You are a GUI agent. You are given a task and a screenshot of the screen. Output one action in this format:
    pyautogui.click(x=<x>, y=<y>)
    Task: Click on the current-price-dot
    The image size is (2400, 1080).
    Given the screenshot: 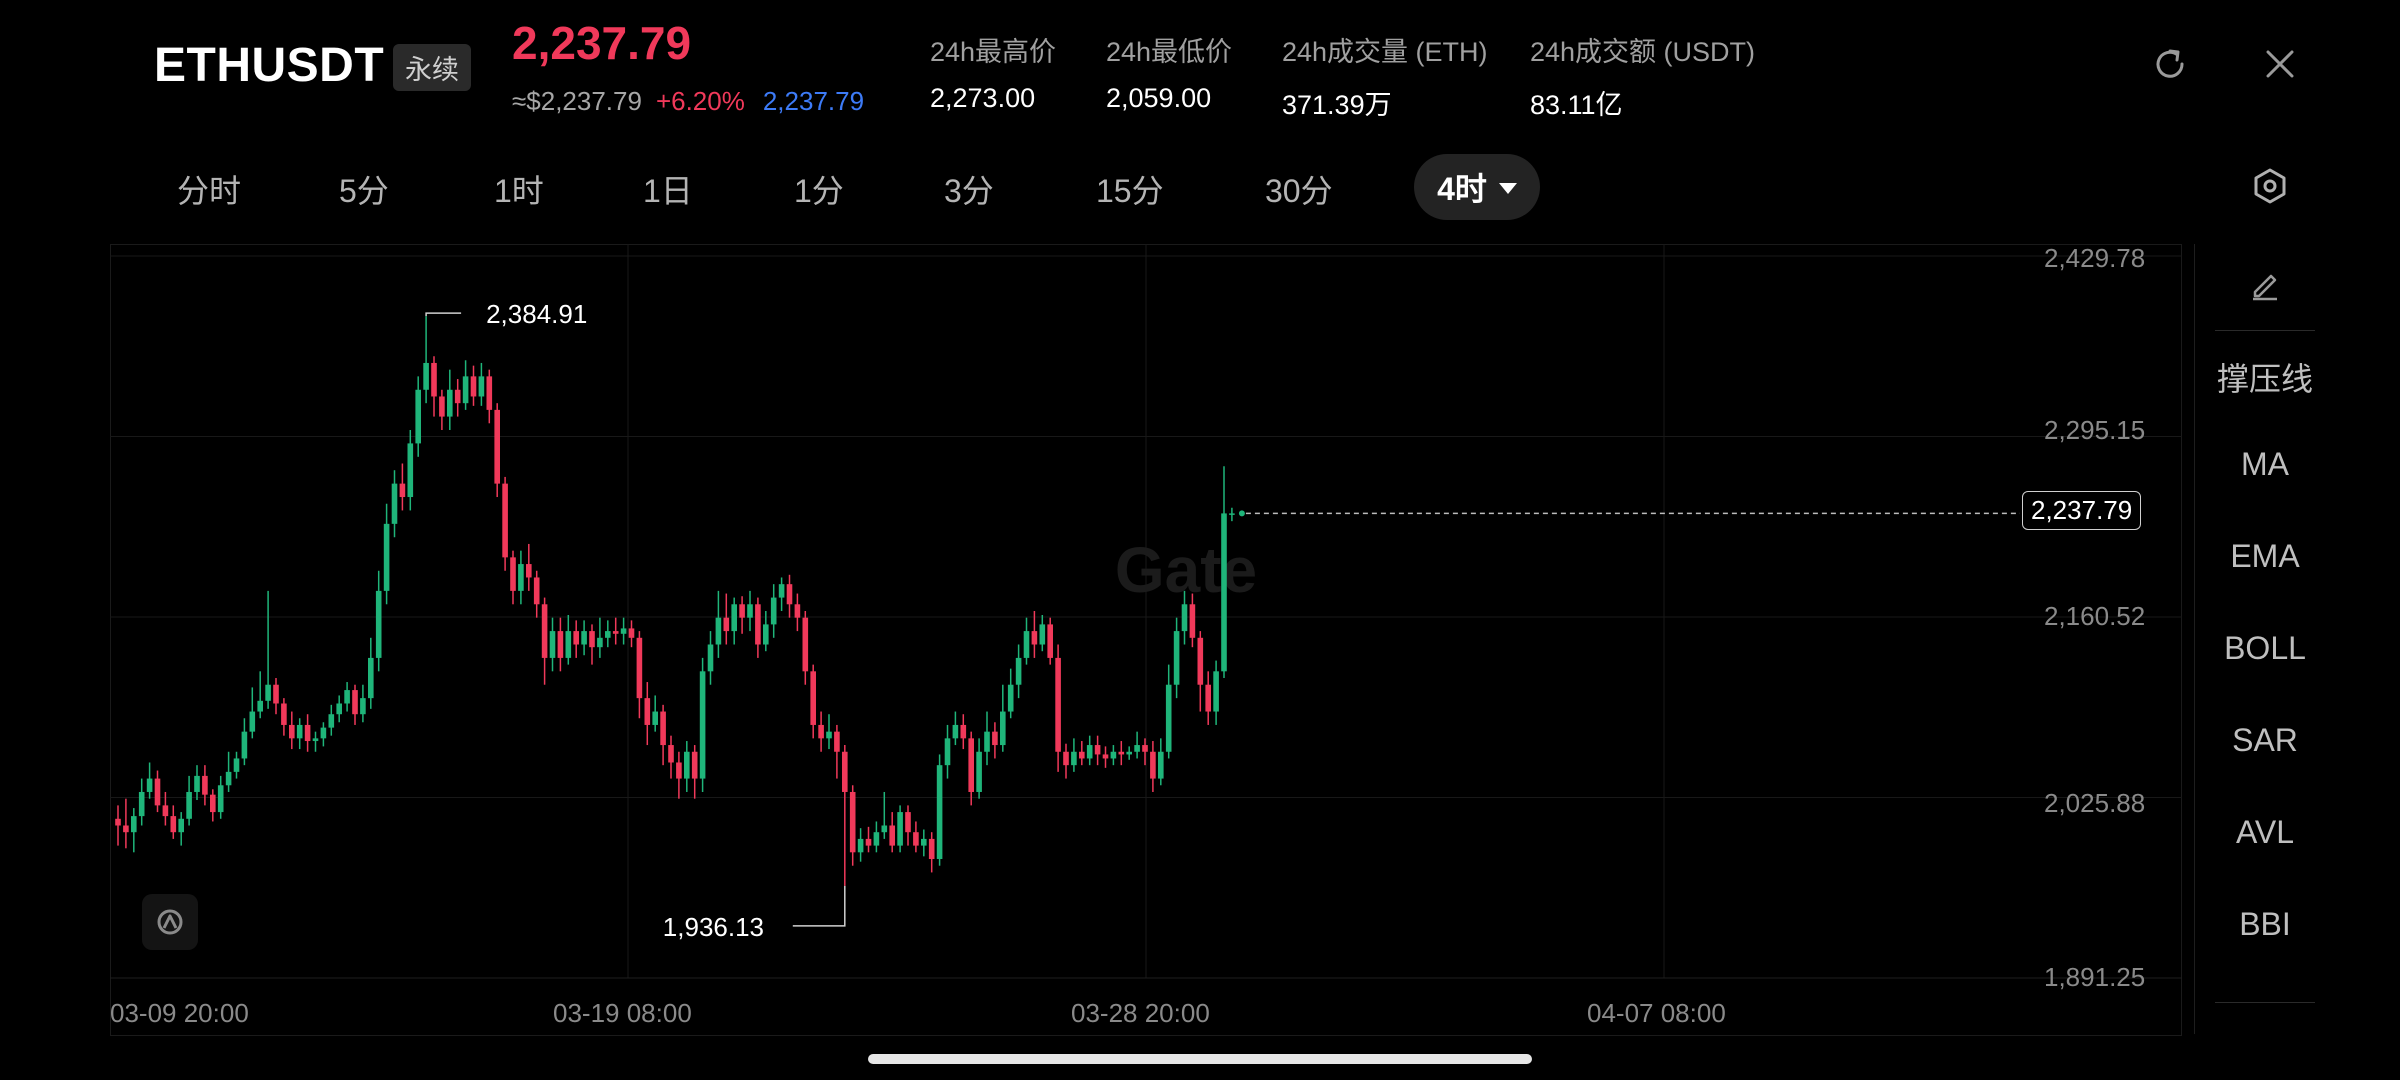 What is the action you would take?
    pyautogui.click(x=1241, y=513)
    